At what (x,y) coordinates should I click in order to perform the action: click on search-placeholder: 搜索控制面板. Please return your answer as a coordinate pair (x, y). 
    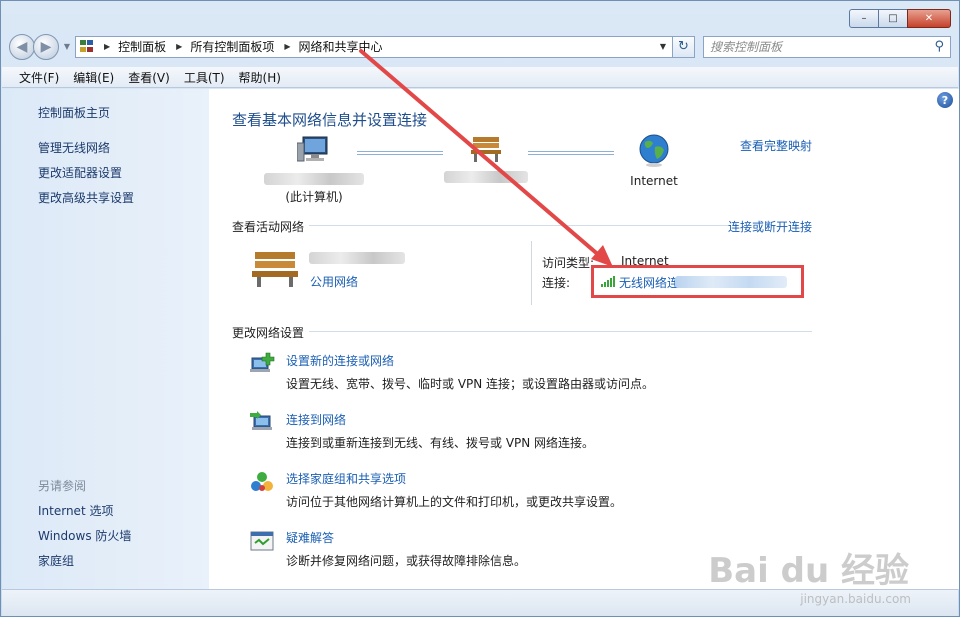
    Looking at the image, I should click on (746, 47).